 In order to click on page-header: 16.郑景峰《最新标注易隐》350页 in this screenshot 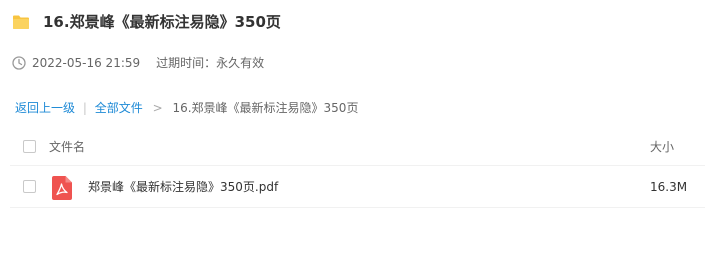, I will do `click(146, 21)`.